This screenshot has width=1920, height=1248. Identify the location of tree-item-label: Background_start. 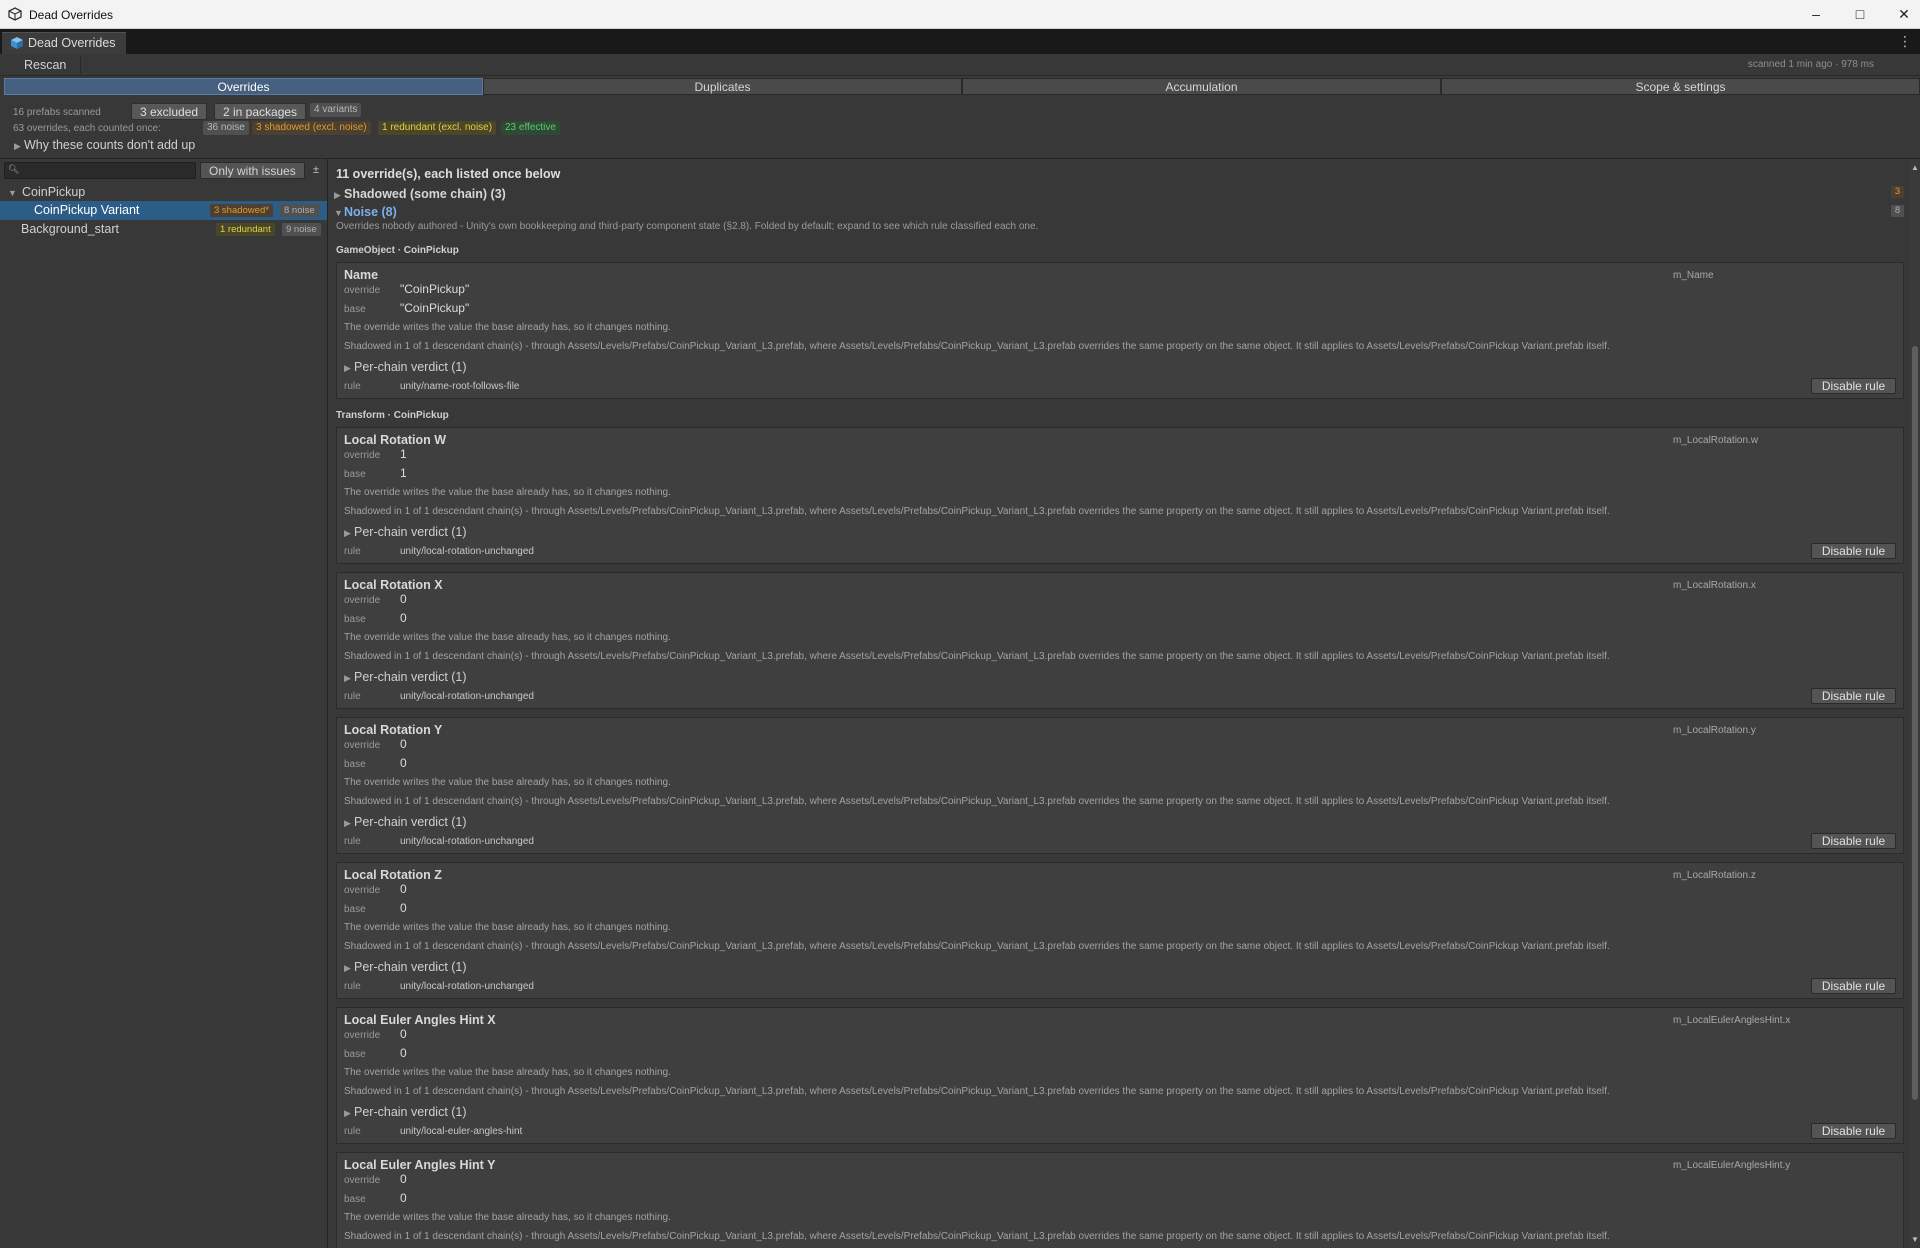
(70, 229).